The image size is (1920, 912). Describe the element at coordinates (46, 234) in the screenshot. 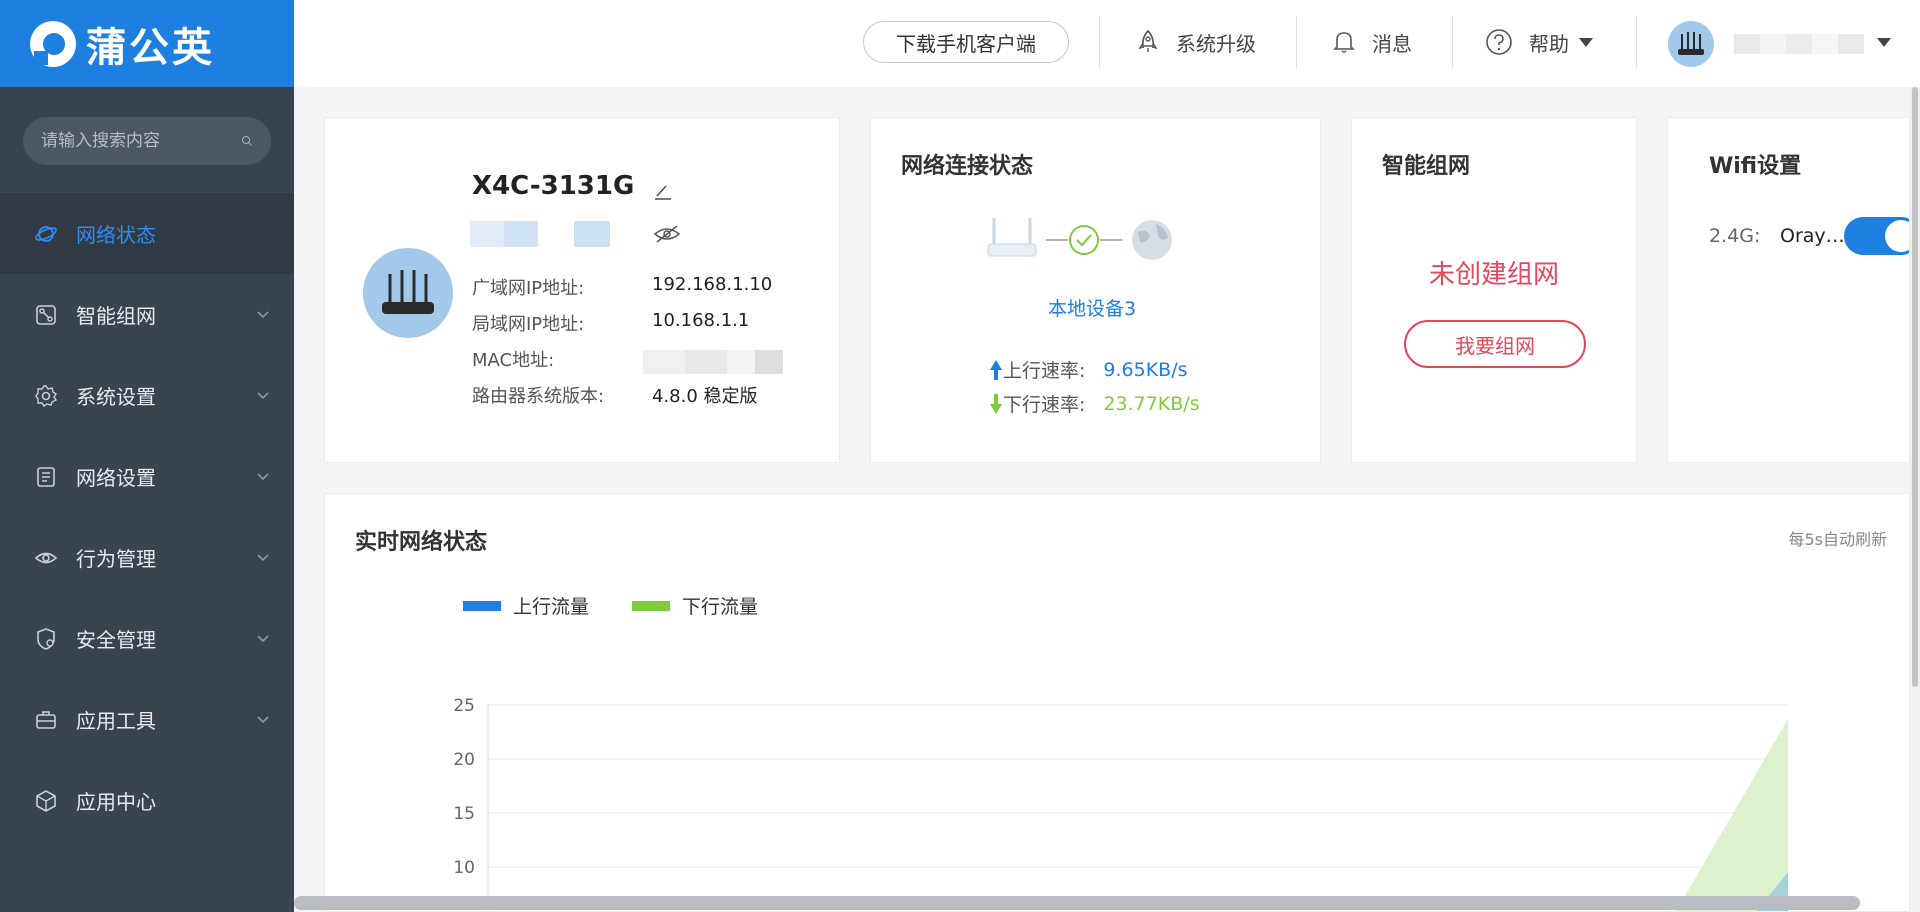

I see `planet-icon` at that location.